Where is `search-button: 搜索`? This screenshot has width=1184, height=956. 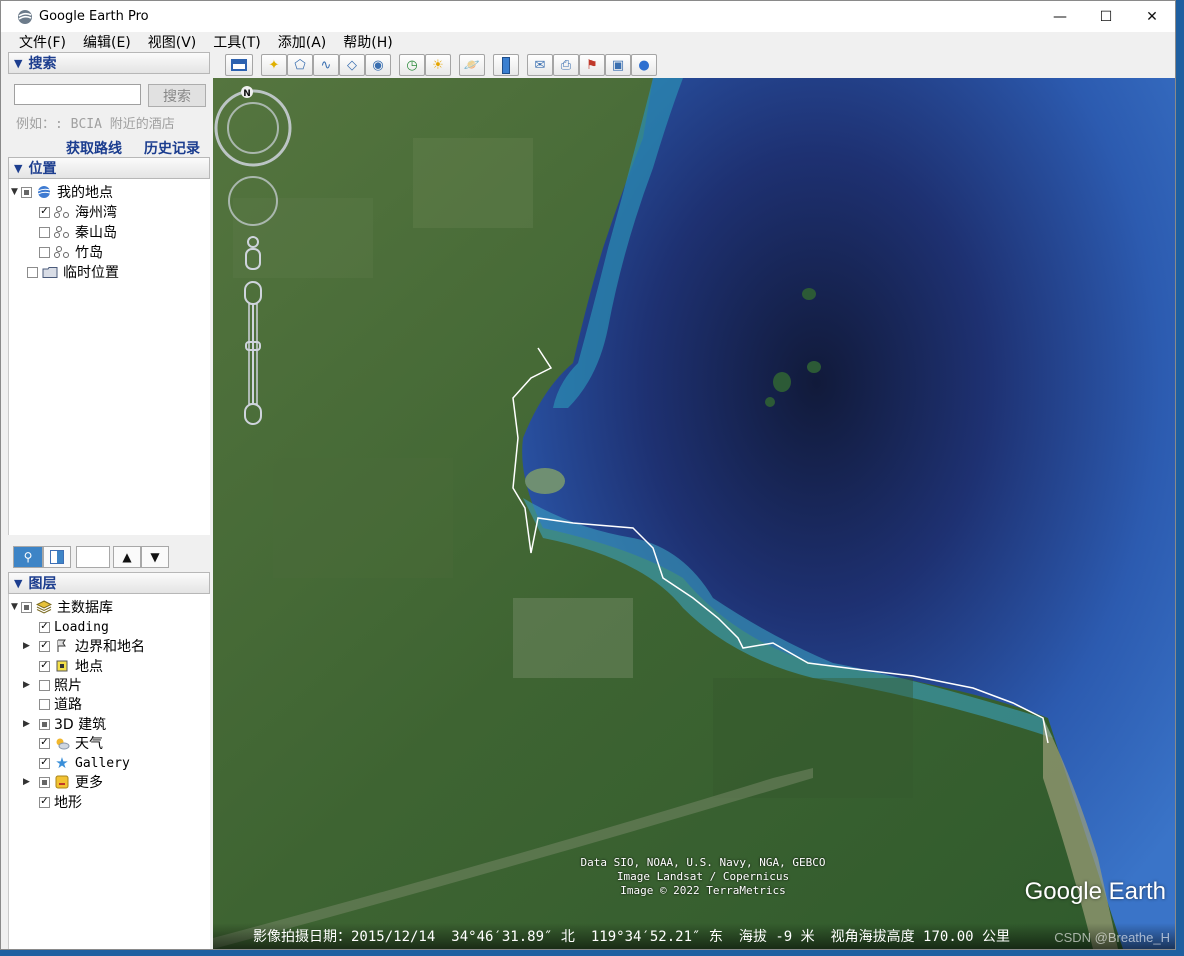 search-button: 搜索 is located at coordinates (177, 95).